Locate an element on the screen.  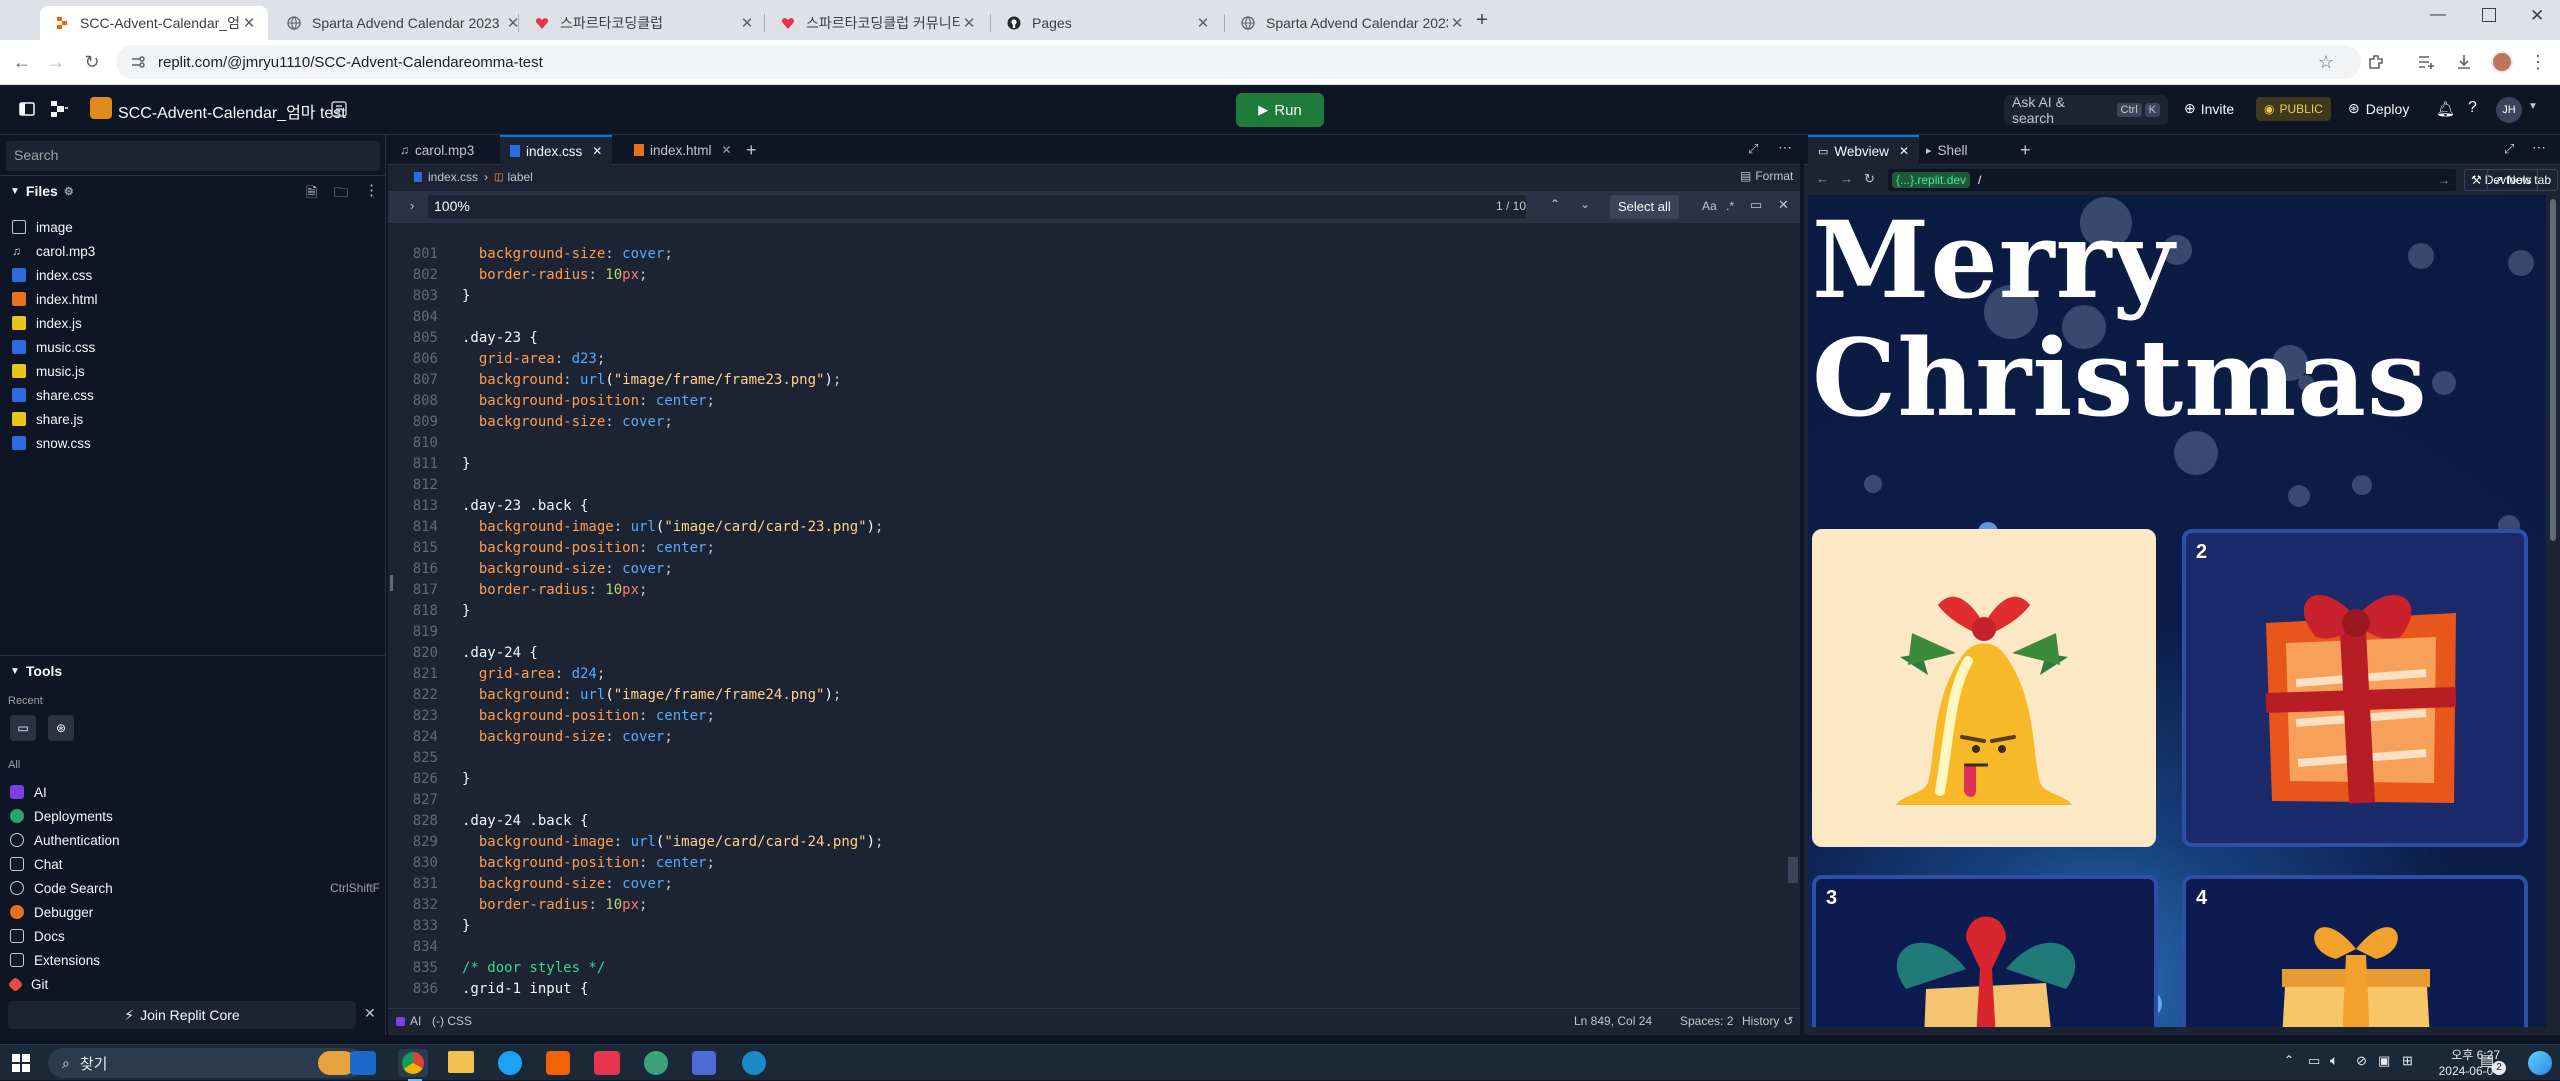
browser-tab-sparta-community: 스파르타코딩클럽 커뮤니티 | 2 ✕ is located at coordinates (877, 23).